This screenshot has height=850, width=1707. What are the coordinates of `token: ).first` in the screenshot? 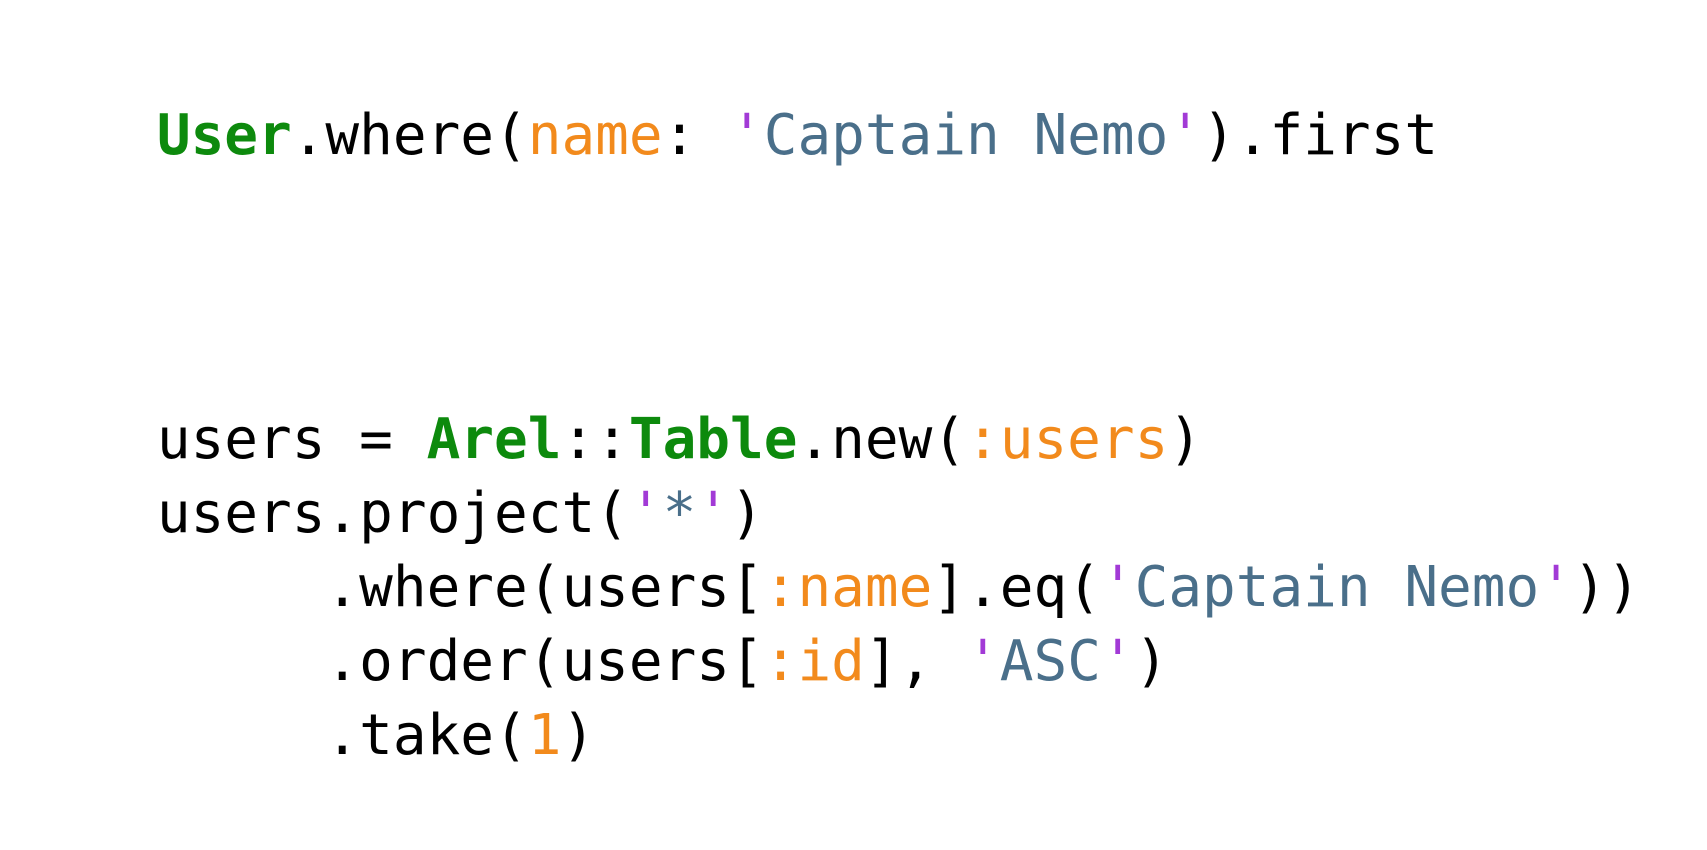 It's located at (1320, 135).